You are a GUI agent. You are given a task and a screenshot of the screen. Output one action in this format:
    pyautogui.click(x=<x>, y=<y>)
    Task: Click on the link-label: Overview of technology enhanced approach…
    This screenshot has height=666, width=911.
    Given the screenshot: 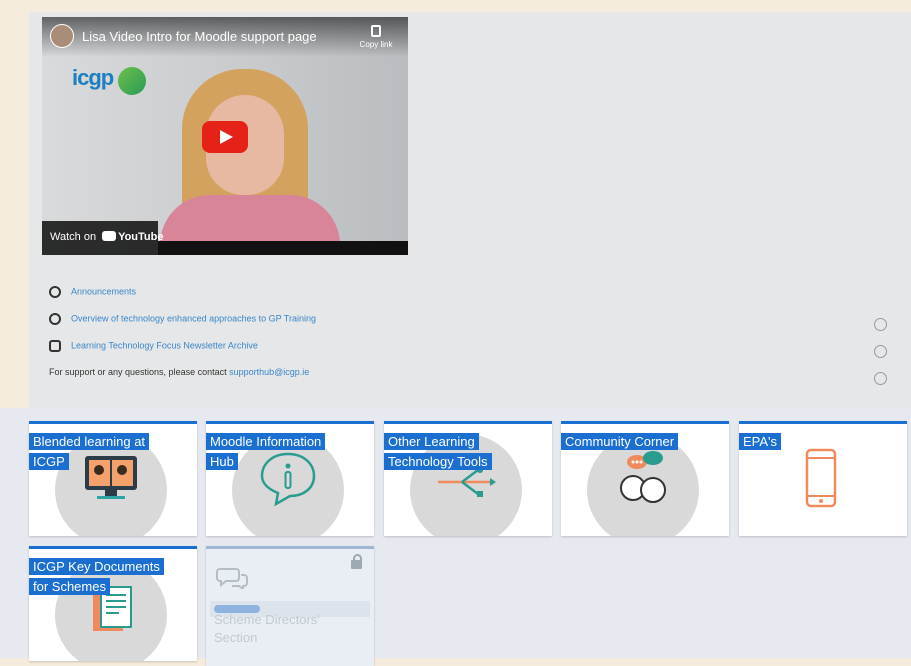 What is the action you would take?
    pyautogui.click(x=193, y=318)
    